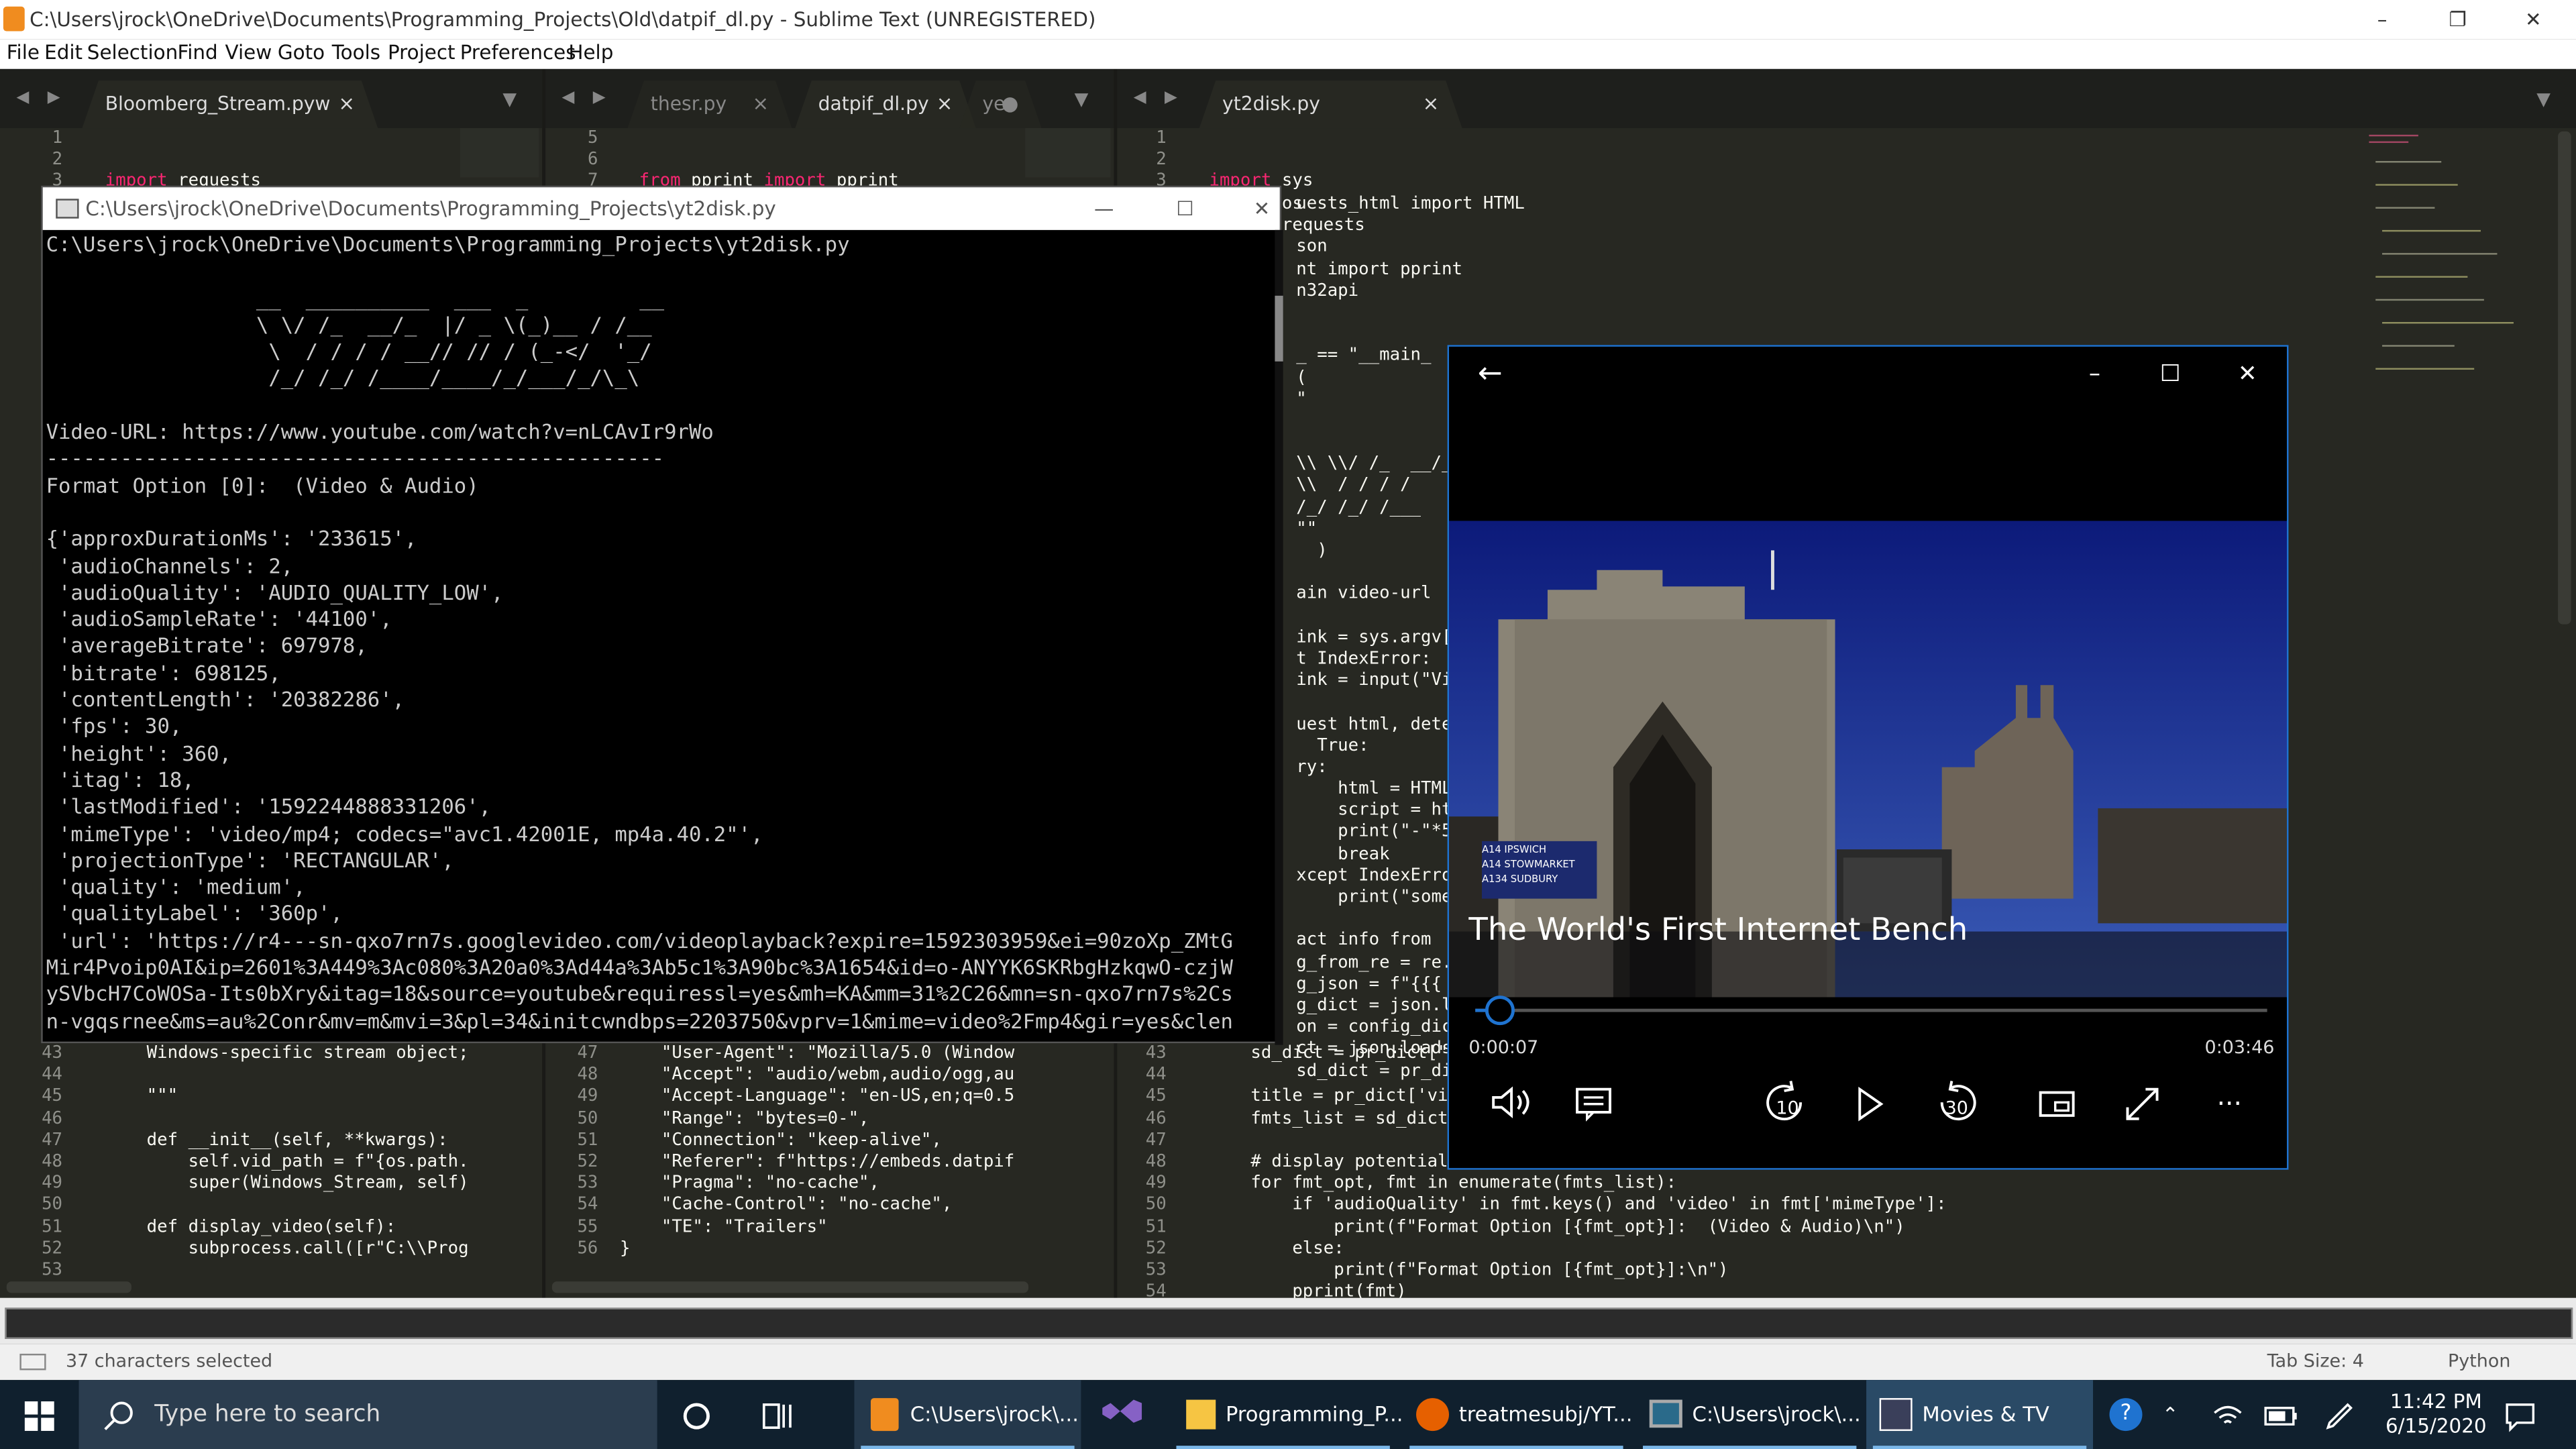 Image resolution: width=2576 pixels, height=1449 pixels. I want to click on tab-size-status: Tab Size: 4, so click(2315, 1361).